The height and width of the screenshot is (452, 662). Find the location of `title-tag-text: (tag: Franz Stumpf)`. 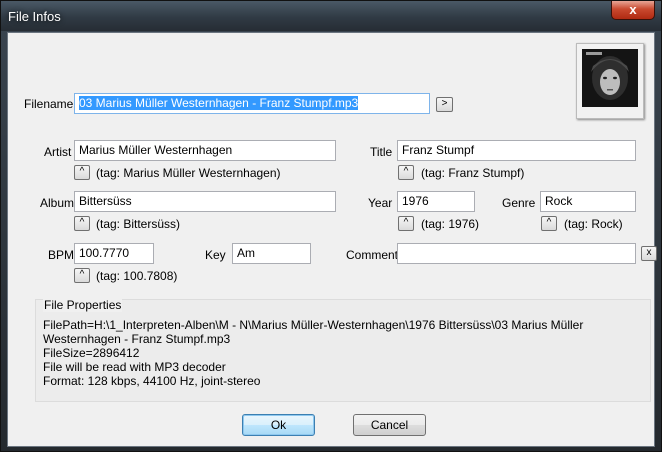

title-tag-text: (tag: Franz Stumpf) is located at coordinates (473, 173).